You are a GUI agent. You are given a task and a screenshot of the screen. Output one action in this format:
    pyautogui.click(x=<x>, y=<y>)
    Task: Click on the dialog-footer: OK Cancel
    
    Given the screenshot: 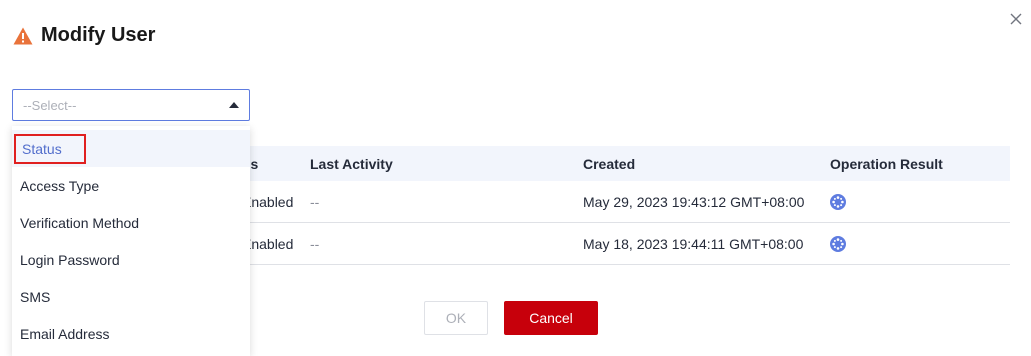 What is the action you would take?
    pyautogui.click(x=511, y=318)
    